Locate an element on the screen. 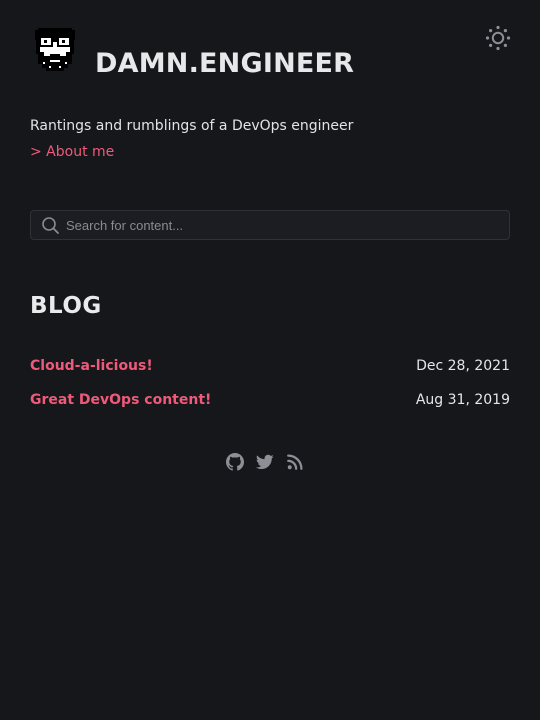 This screenshot has width=540, height=720. rss-icon is located at coordinates (295, 462).